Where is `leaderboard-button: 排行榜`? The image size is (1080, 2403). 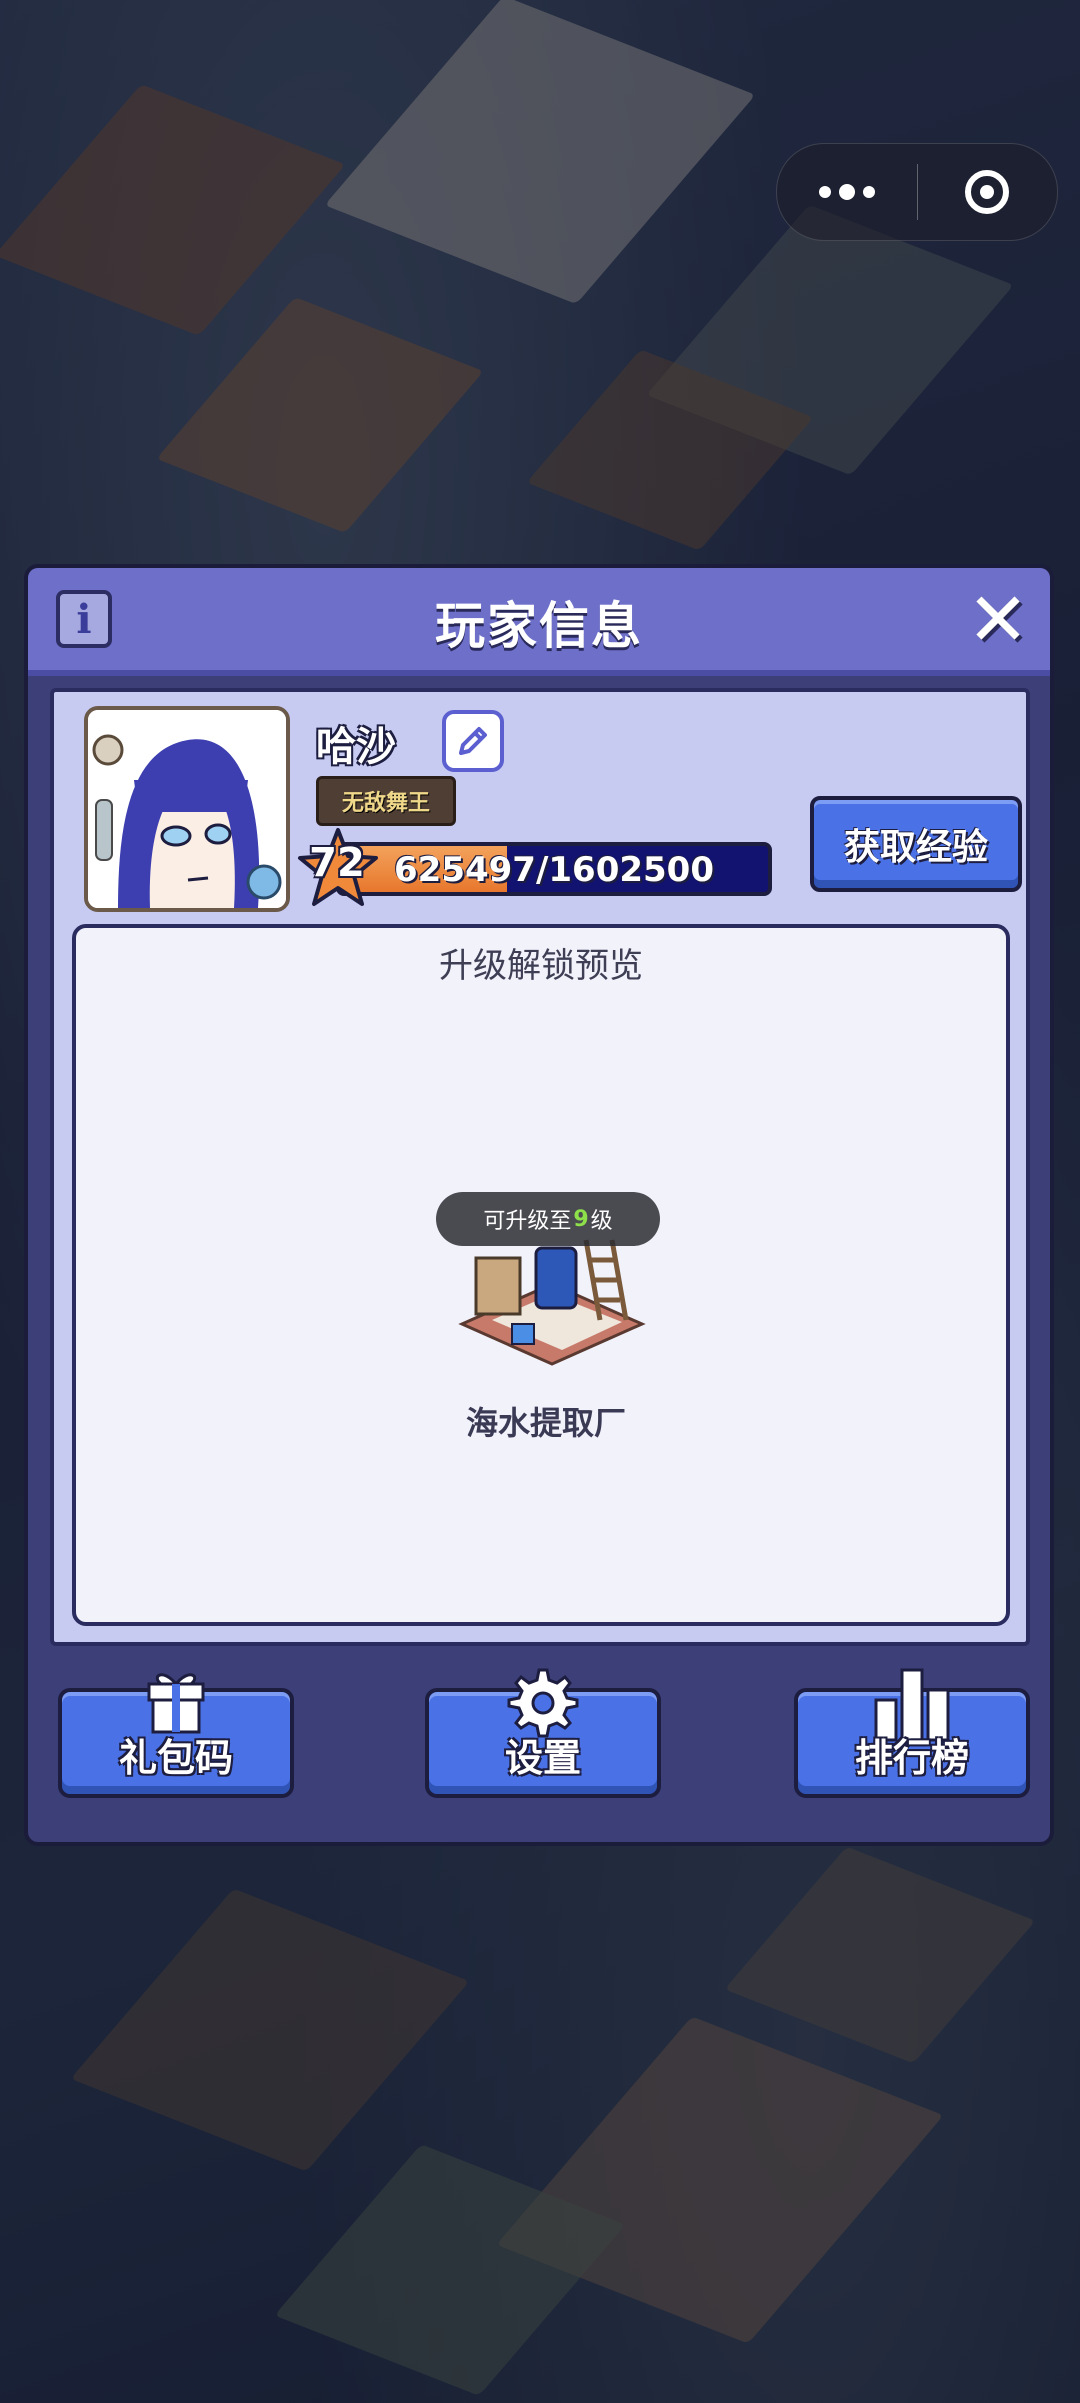 leaderboard-button: 排行榜 is located at coordinates (912, 1733).